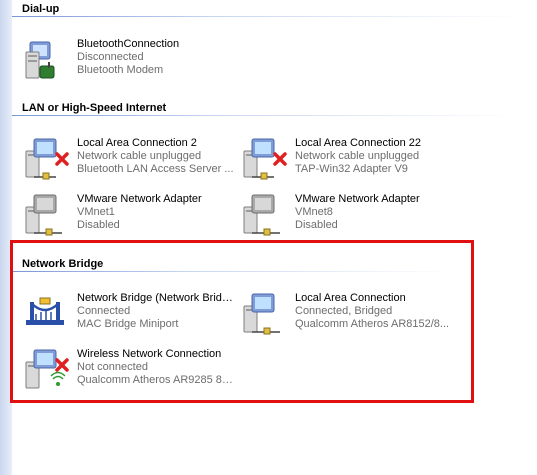 The image size is (537, 475). Describe the element at coordinates (45, 311) in the screenshot. I see `network-bridge-icon` at that location.